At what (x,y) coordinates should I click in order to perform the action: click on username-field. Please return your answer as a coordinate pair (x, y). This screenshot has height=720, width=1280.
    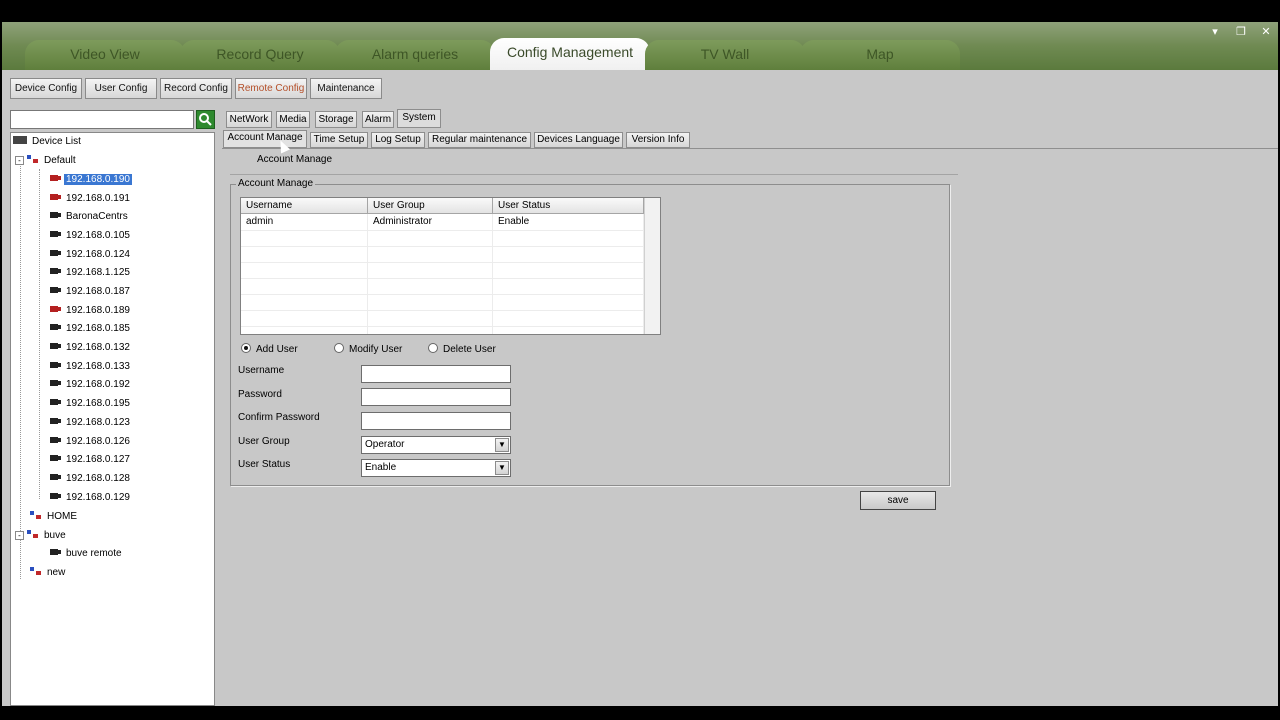
    Looking at the image, I should click on (436, 374).